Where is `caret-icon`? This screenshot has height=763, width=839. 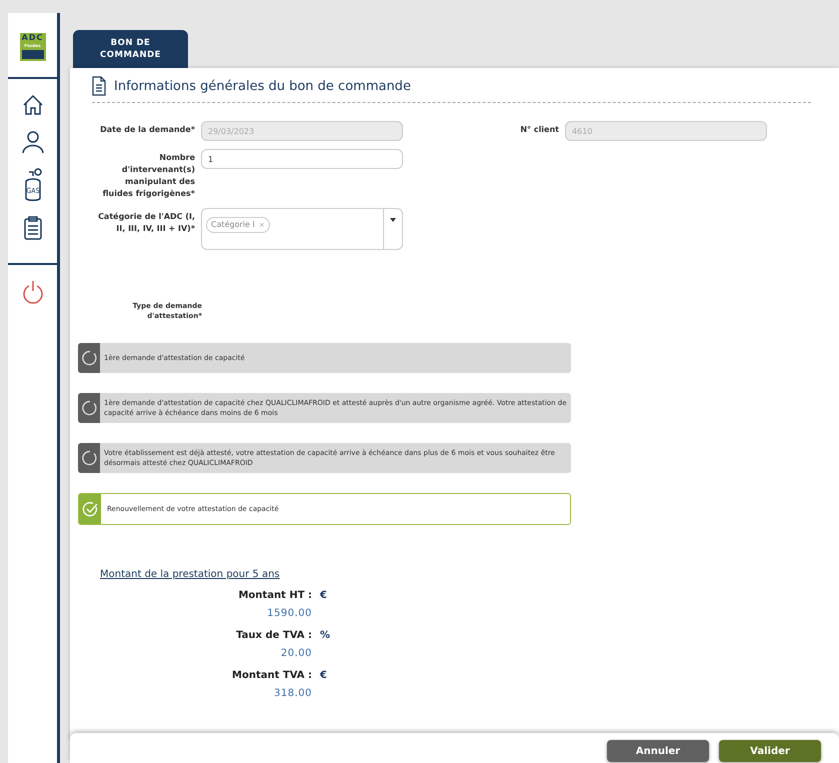 caret-icon is located at coordinates (393, 220).